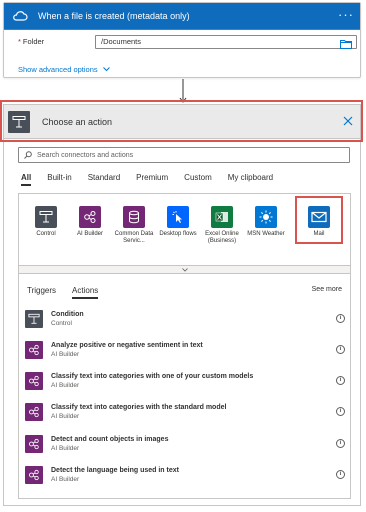 This screenshot has height=512, width=366. Describe the element at coordinates (28, 155) in the screenshot. I see `search-icon` at that location.